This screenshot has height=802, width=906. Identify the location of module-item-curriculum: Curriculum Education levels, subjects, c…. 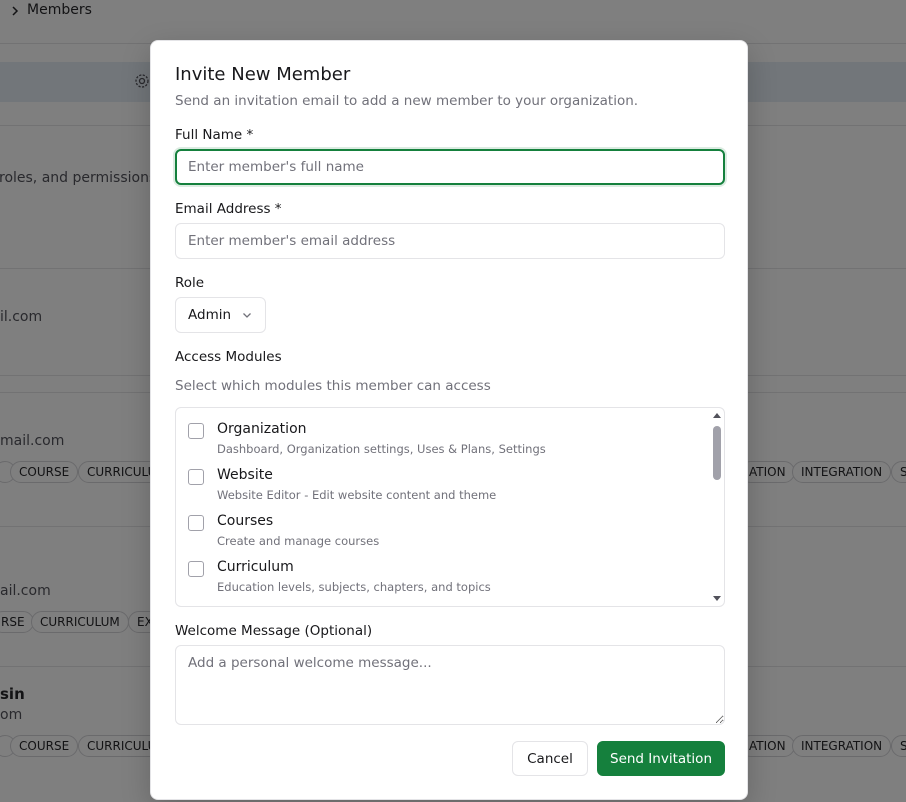
(438, 573).